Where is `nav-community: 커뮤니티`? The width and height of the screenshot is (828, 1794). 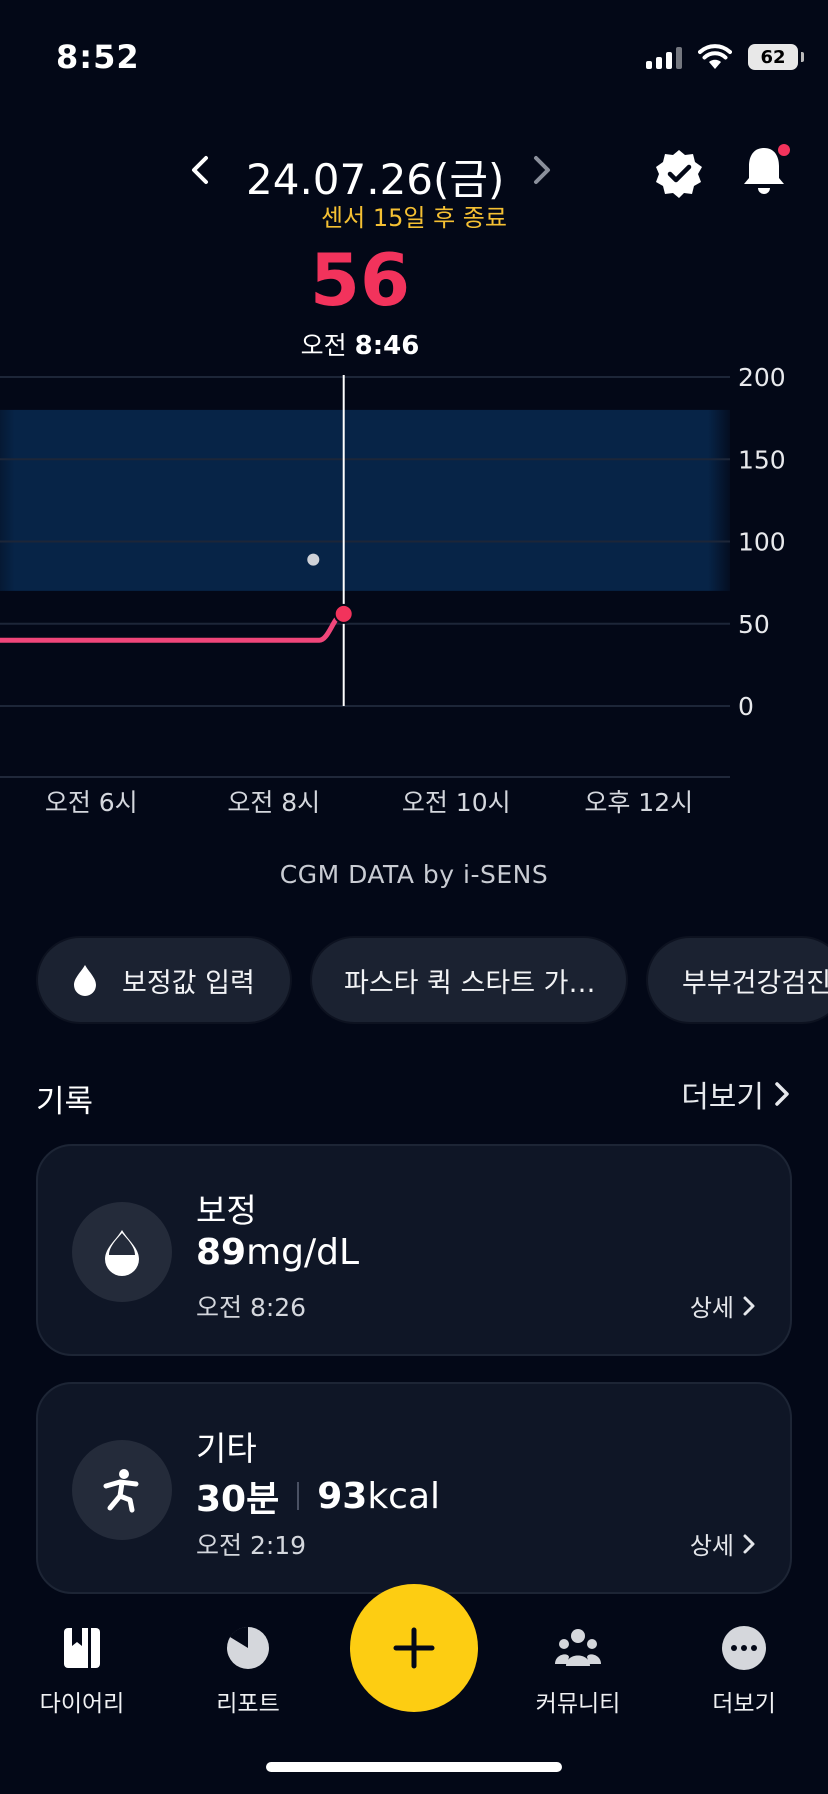
nav-community: 커뮤니티 is located at coordinates (578, 1671).